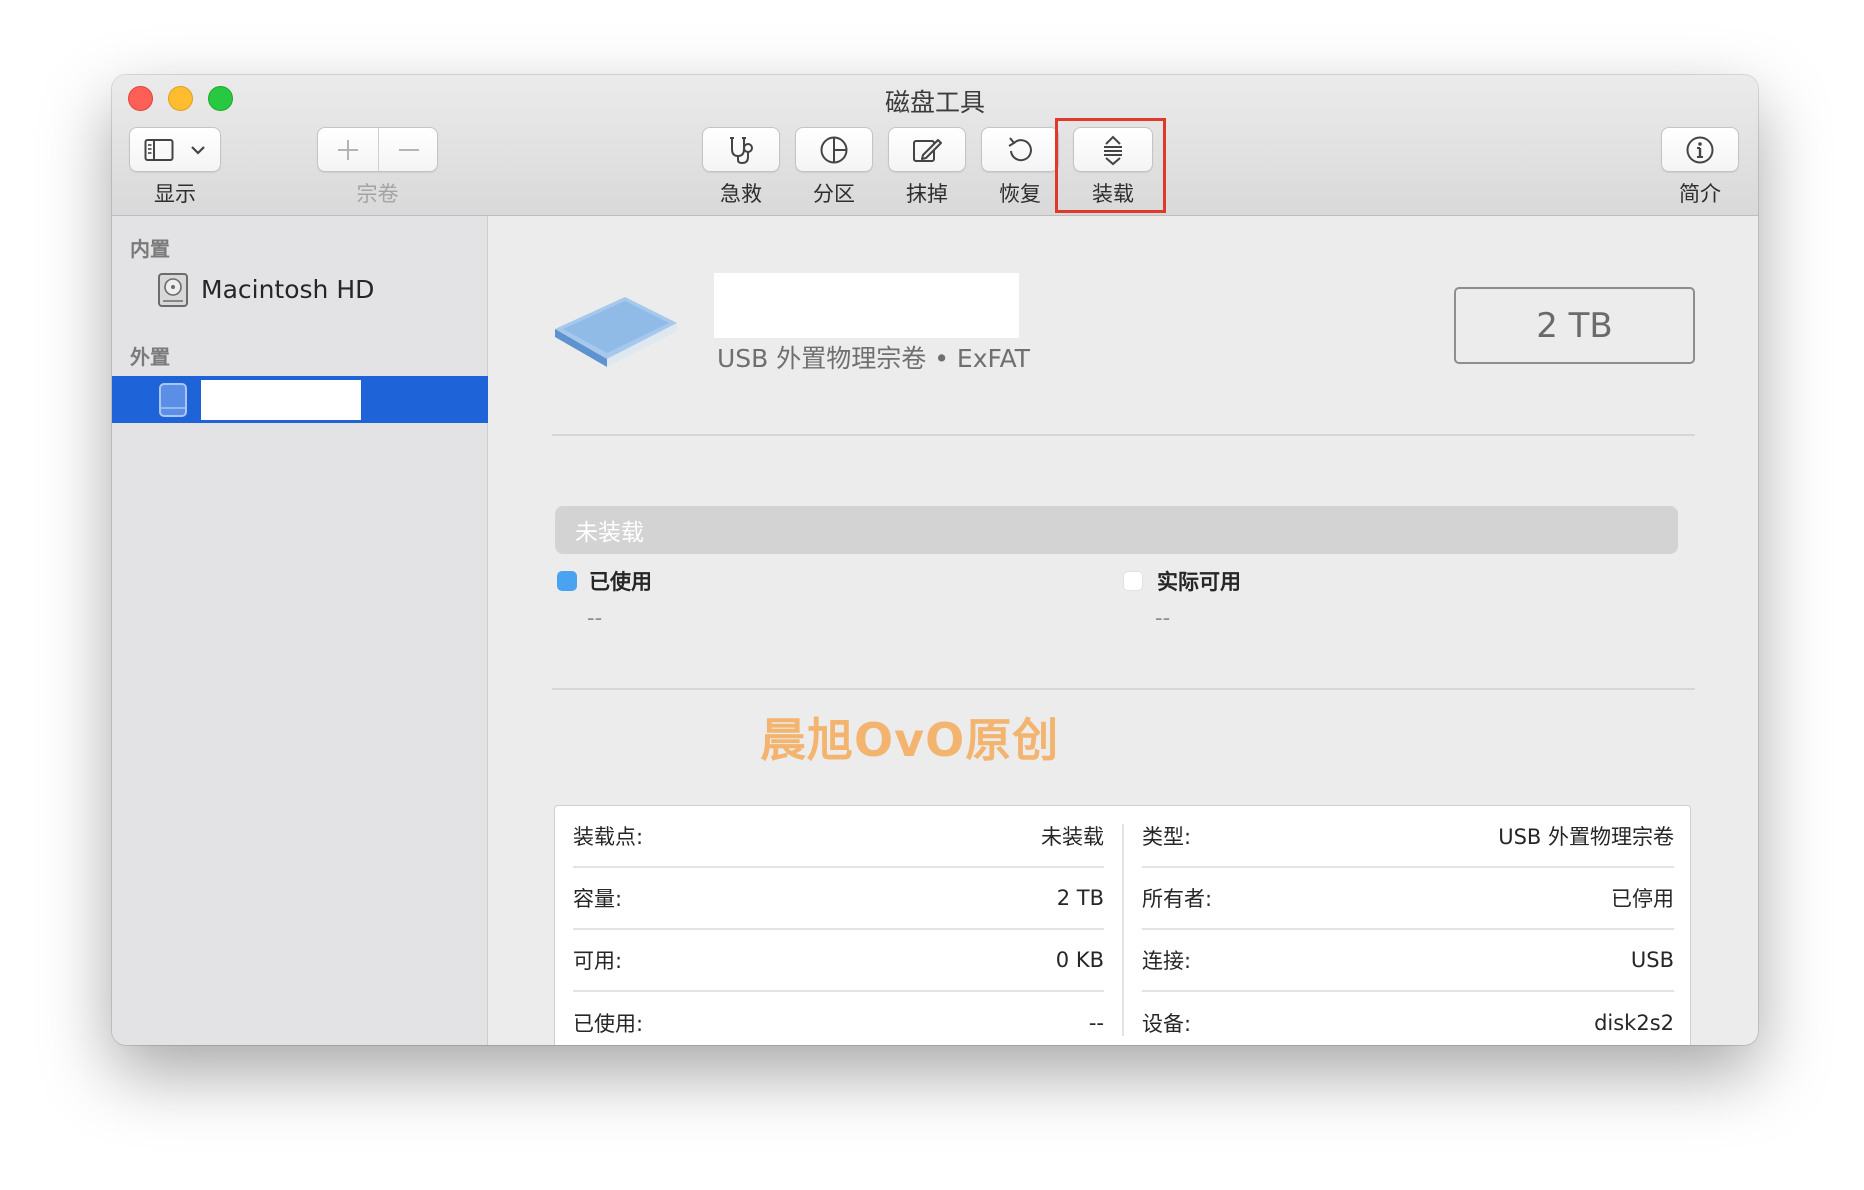 The width and height of the screenshot is (1864, 1190). What do you see at coordinates (1133, 581) in the screenshot?
I see `available-legend-swatch` at bounding box center [1133, 581].